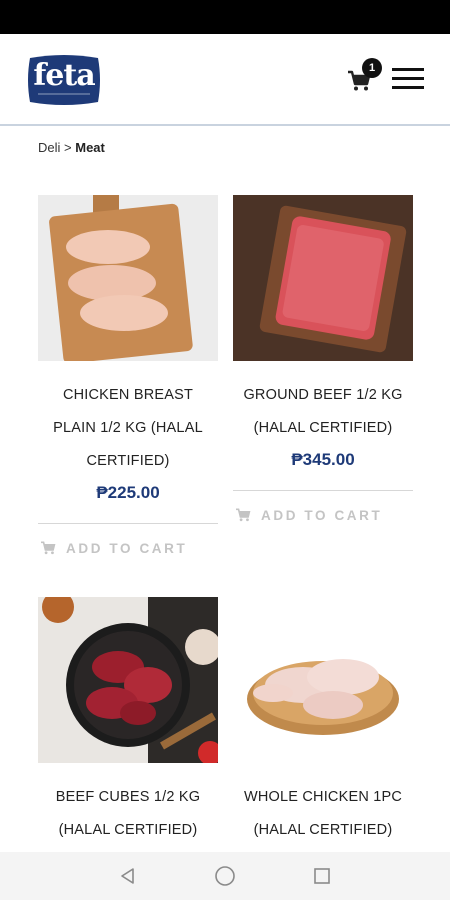 The image size is (450, 900). Describe the element at coordinates (128, 680) in the screenshot. I see `beef-cubes-image` at that location.